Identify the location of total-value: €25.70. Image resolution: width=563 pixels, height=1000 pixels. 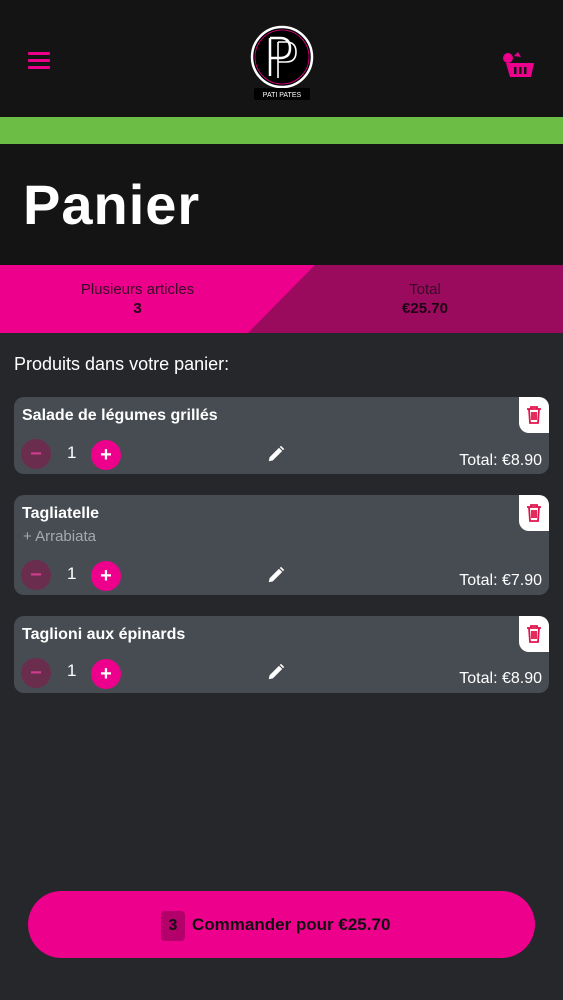
(425, 308).